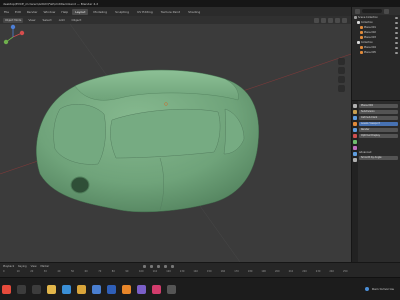  Describe the element at coordinates (358, 42) in the screenshot. I see `collection-icon` at that location.